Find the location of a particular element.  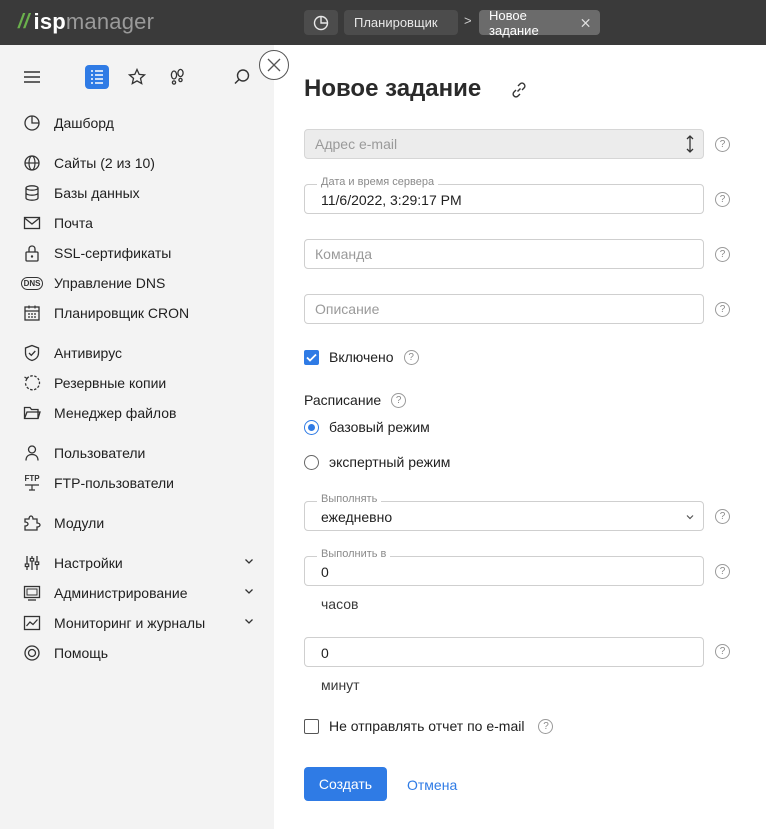

star-icon is located at coordinates (137, 77).